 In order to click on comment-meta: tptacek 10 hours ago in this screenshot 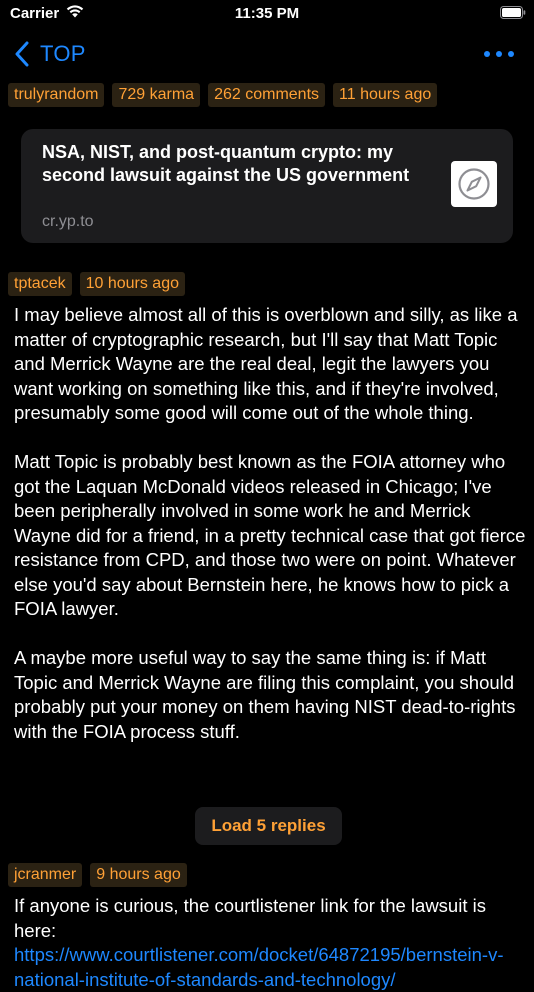, I will do `click(96, 284)`.